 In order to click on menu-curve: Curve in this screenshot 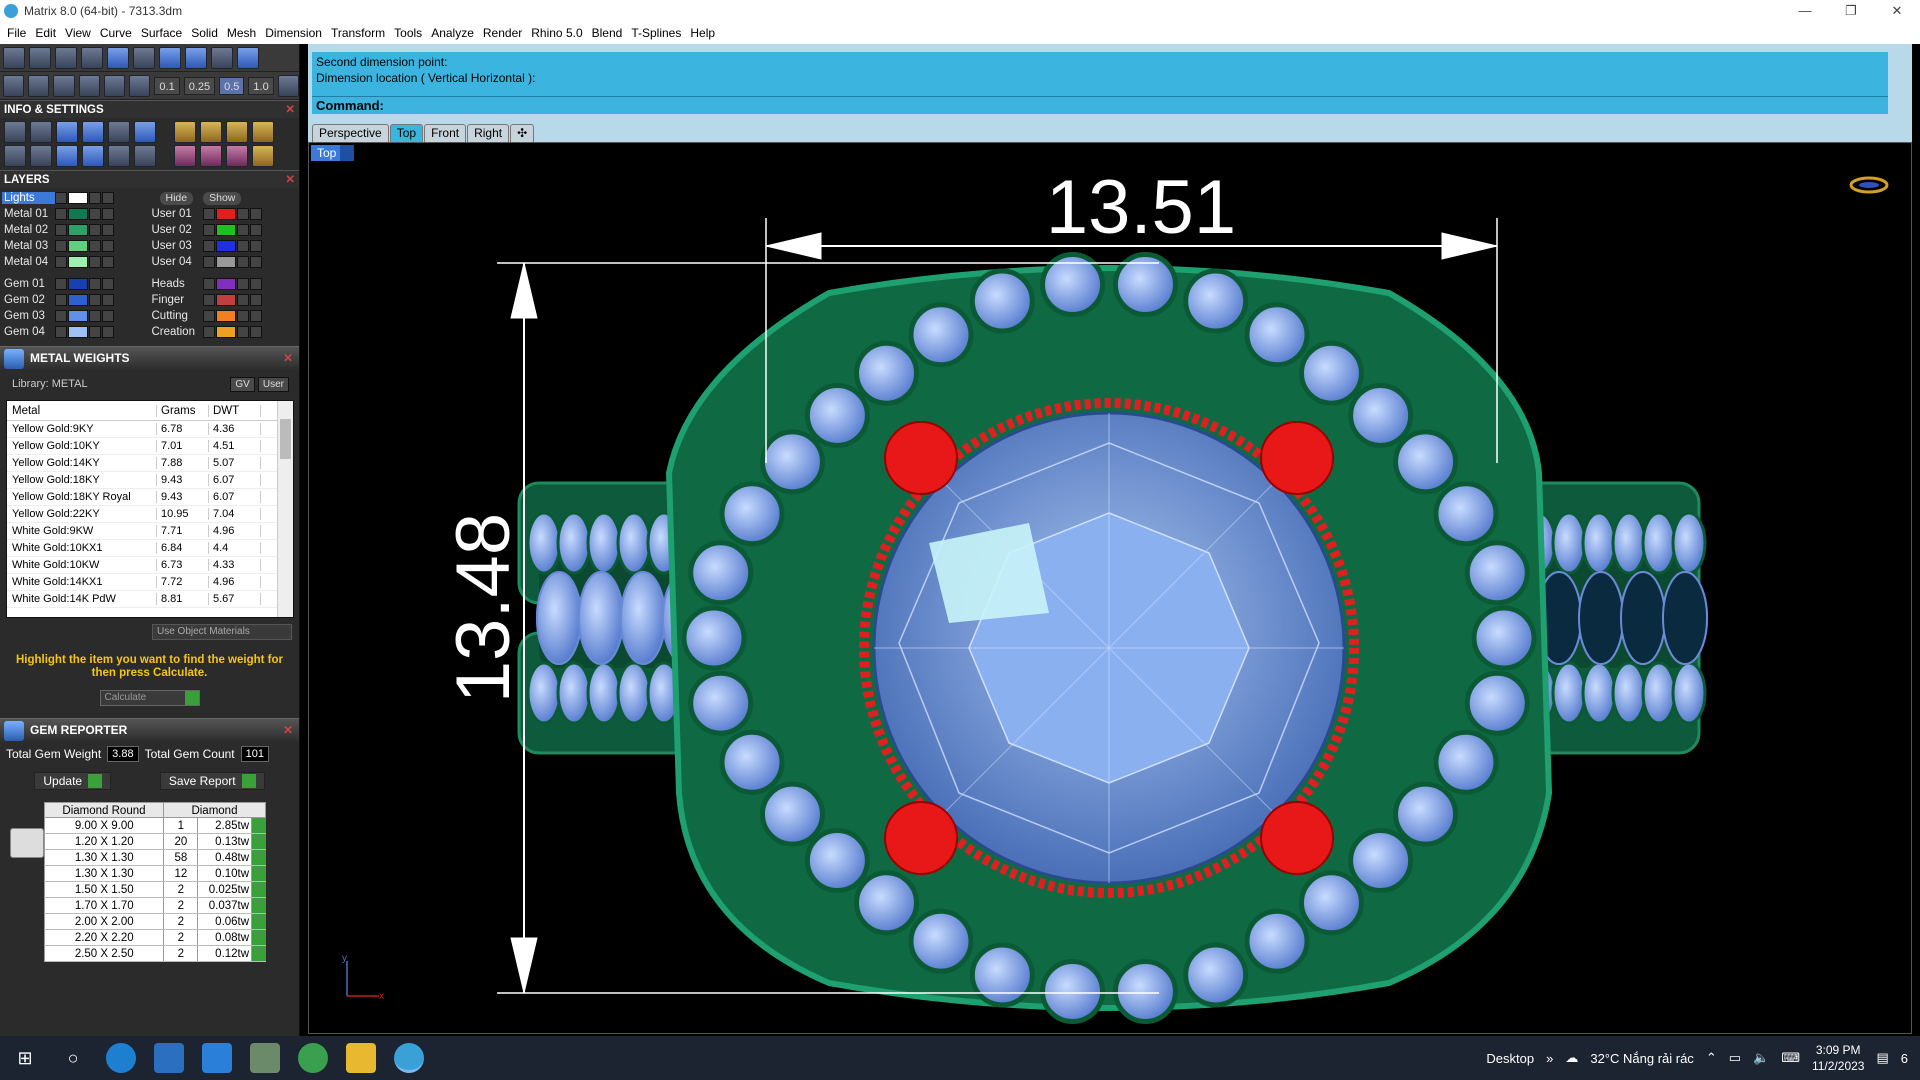, I will do `click(116, 33)`.